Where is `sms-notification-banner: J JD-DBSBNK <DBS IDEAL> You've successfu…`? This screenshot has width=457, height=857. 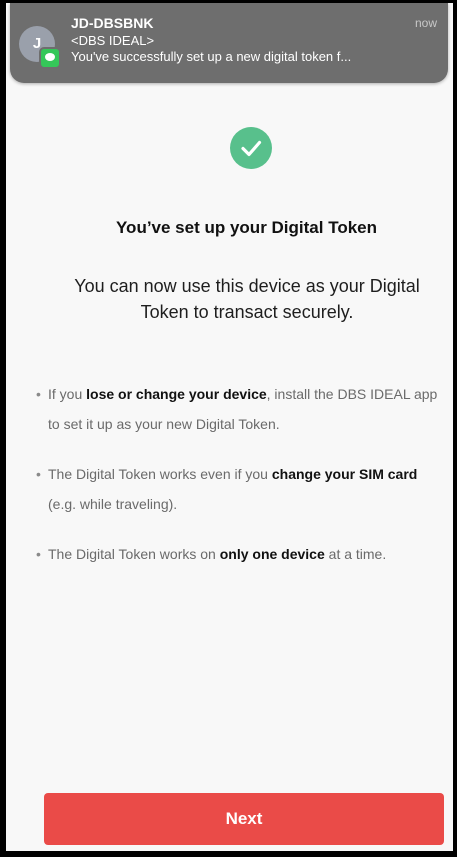 sms-notification-banner: J JD-DBSBNK <DBS IDEAL> You've successfu… is located at coordinates (229, 43).